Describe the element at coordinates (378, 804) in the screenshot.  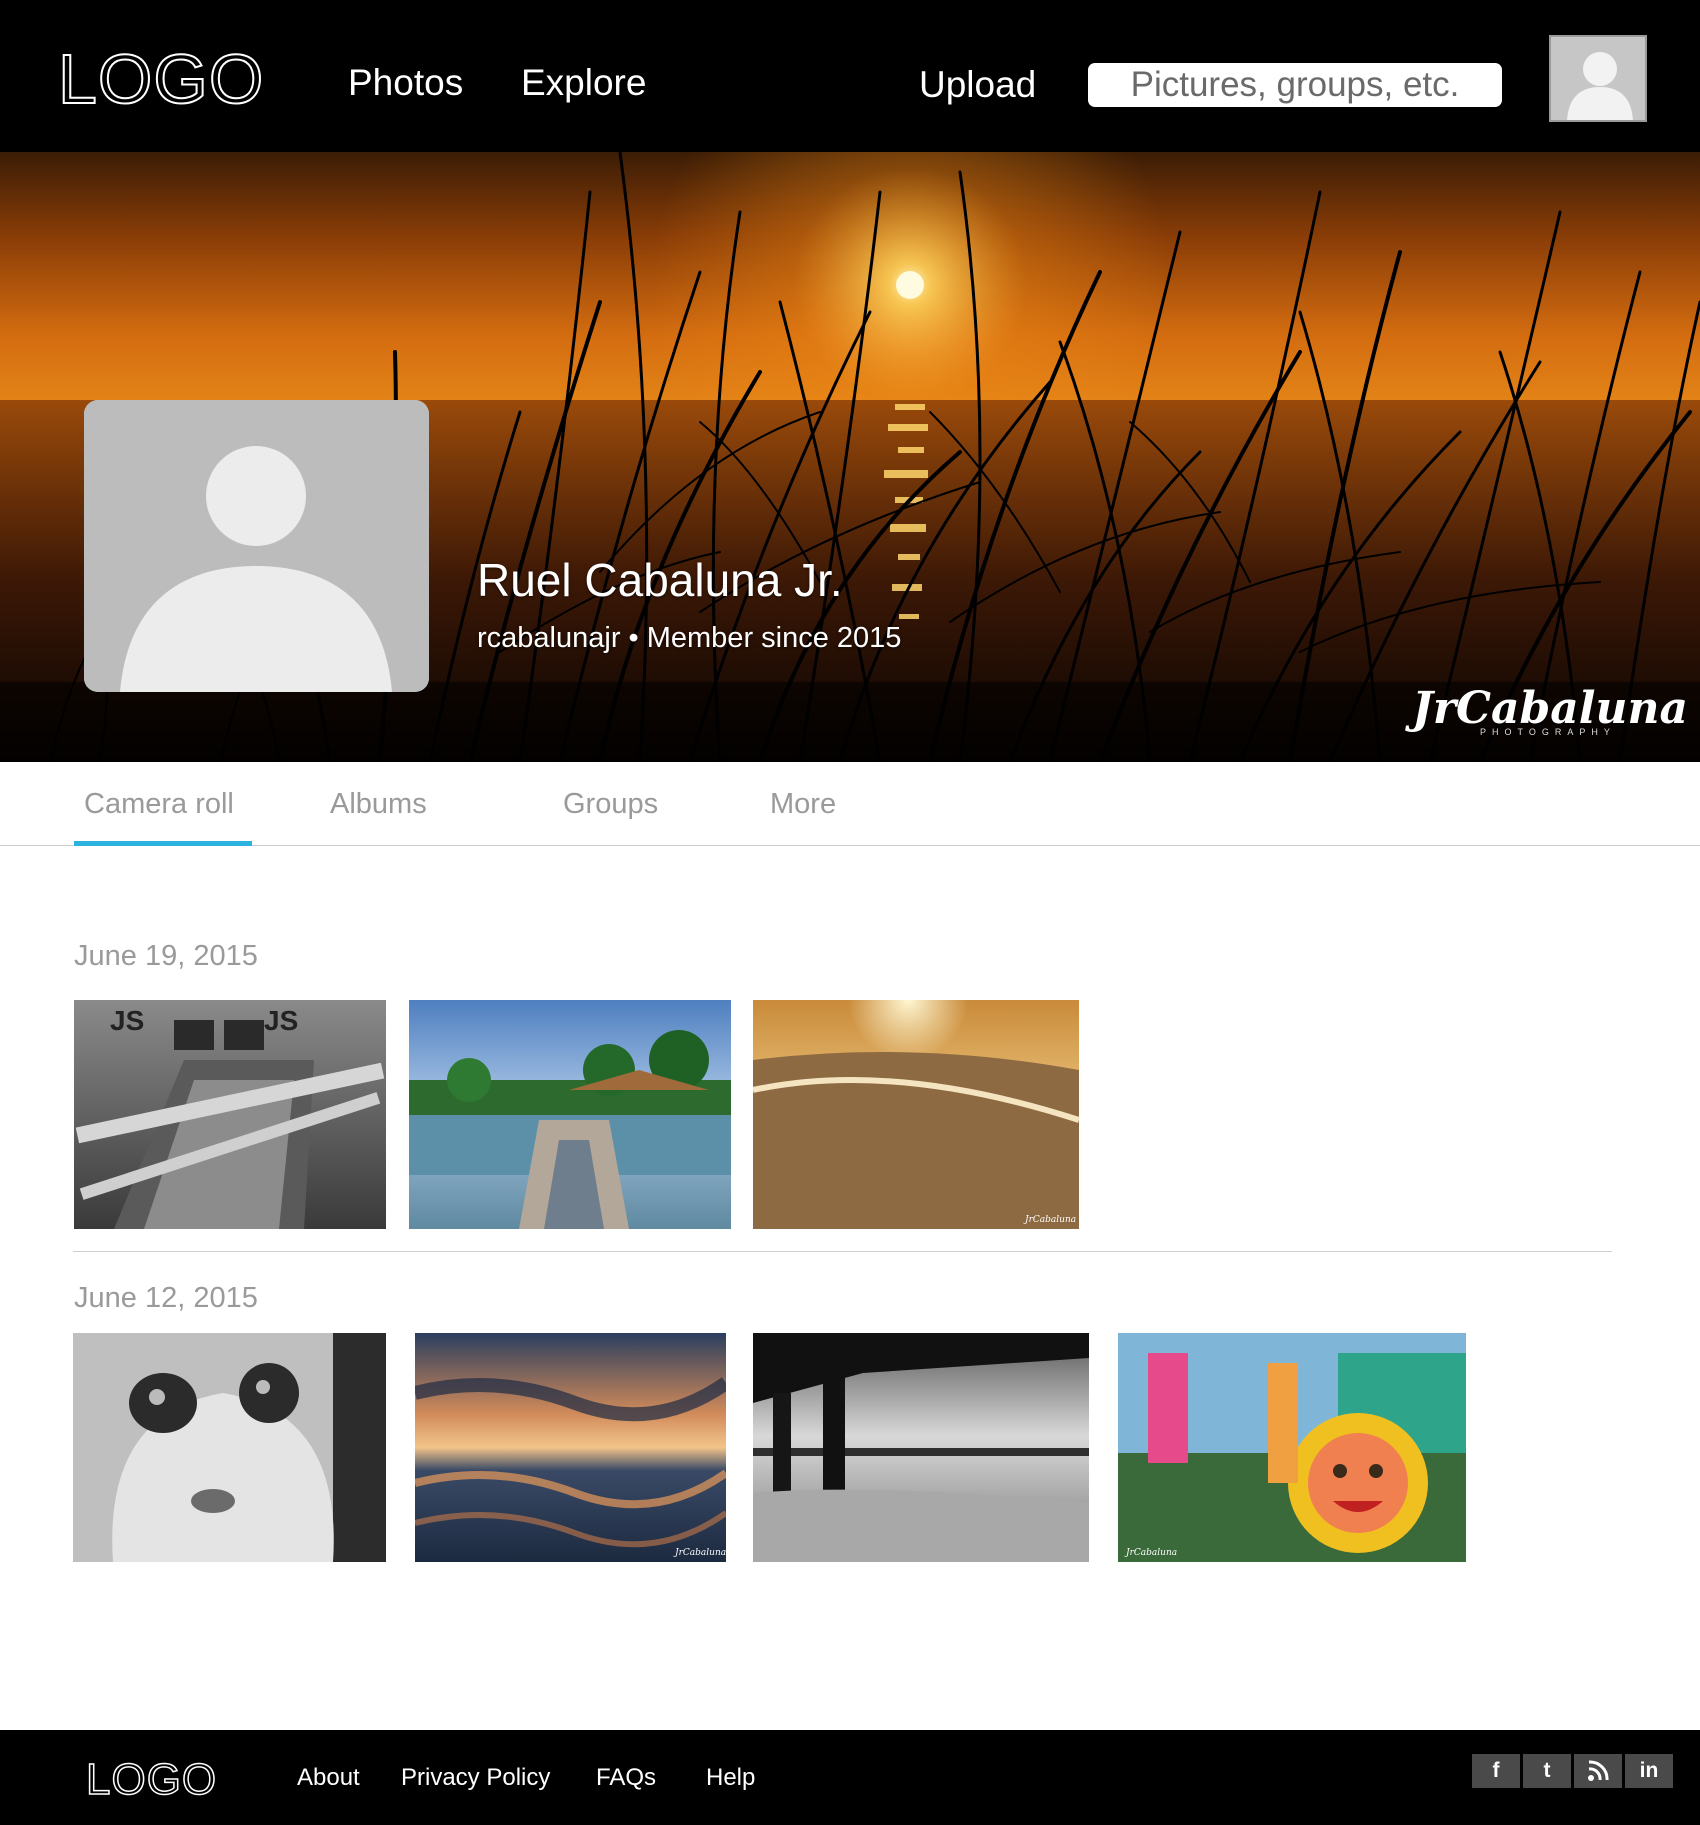
I see `tab-albums: Albums` at that location.